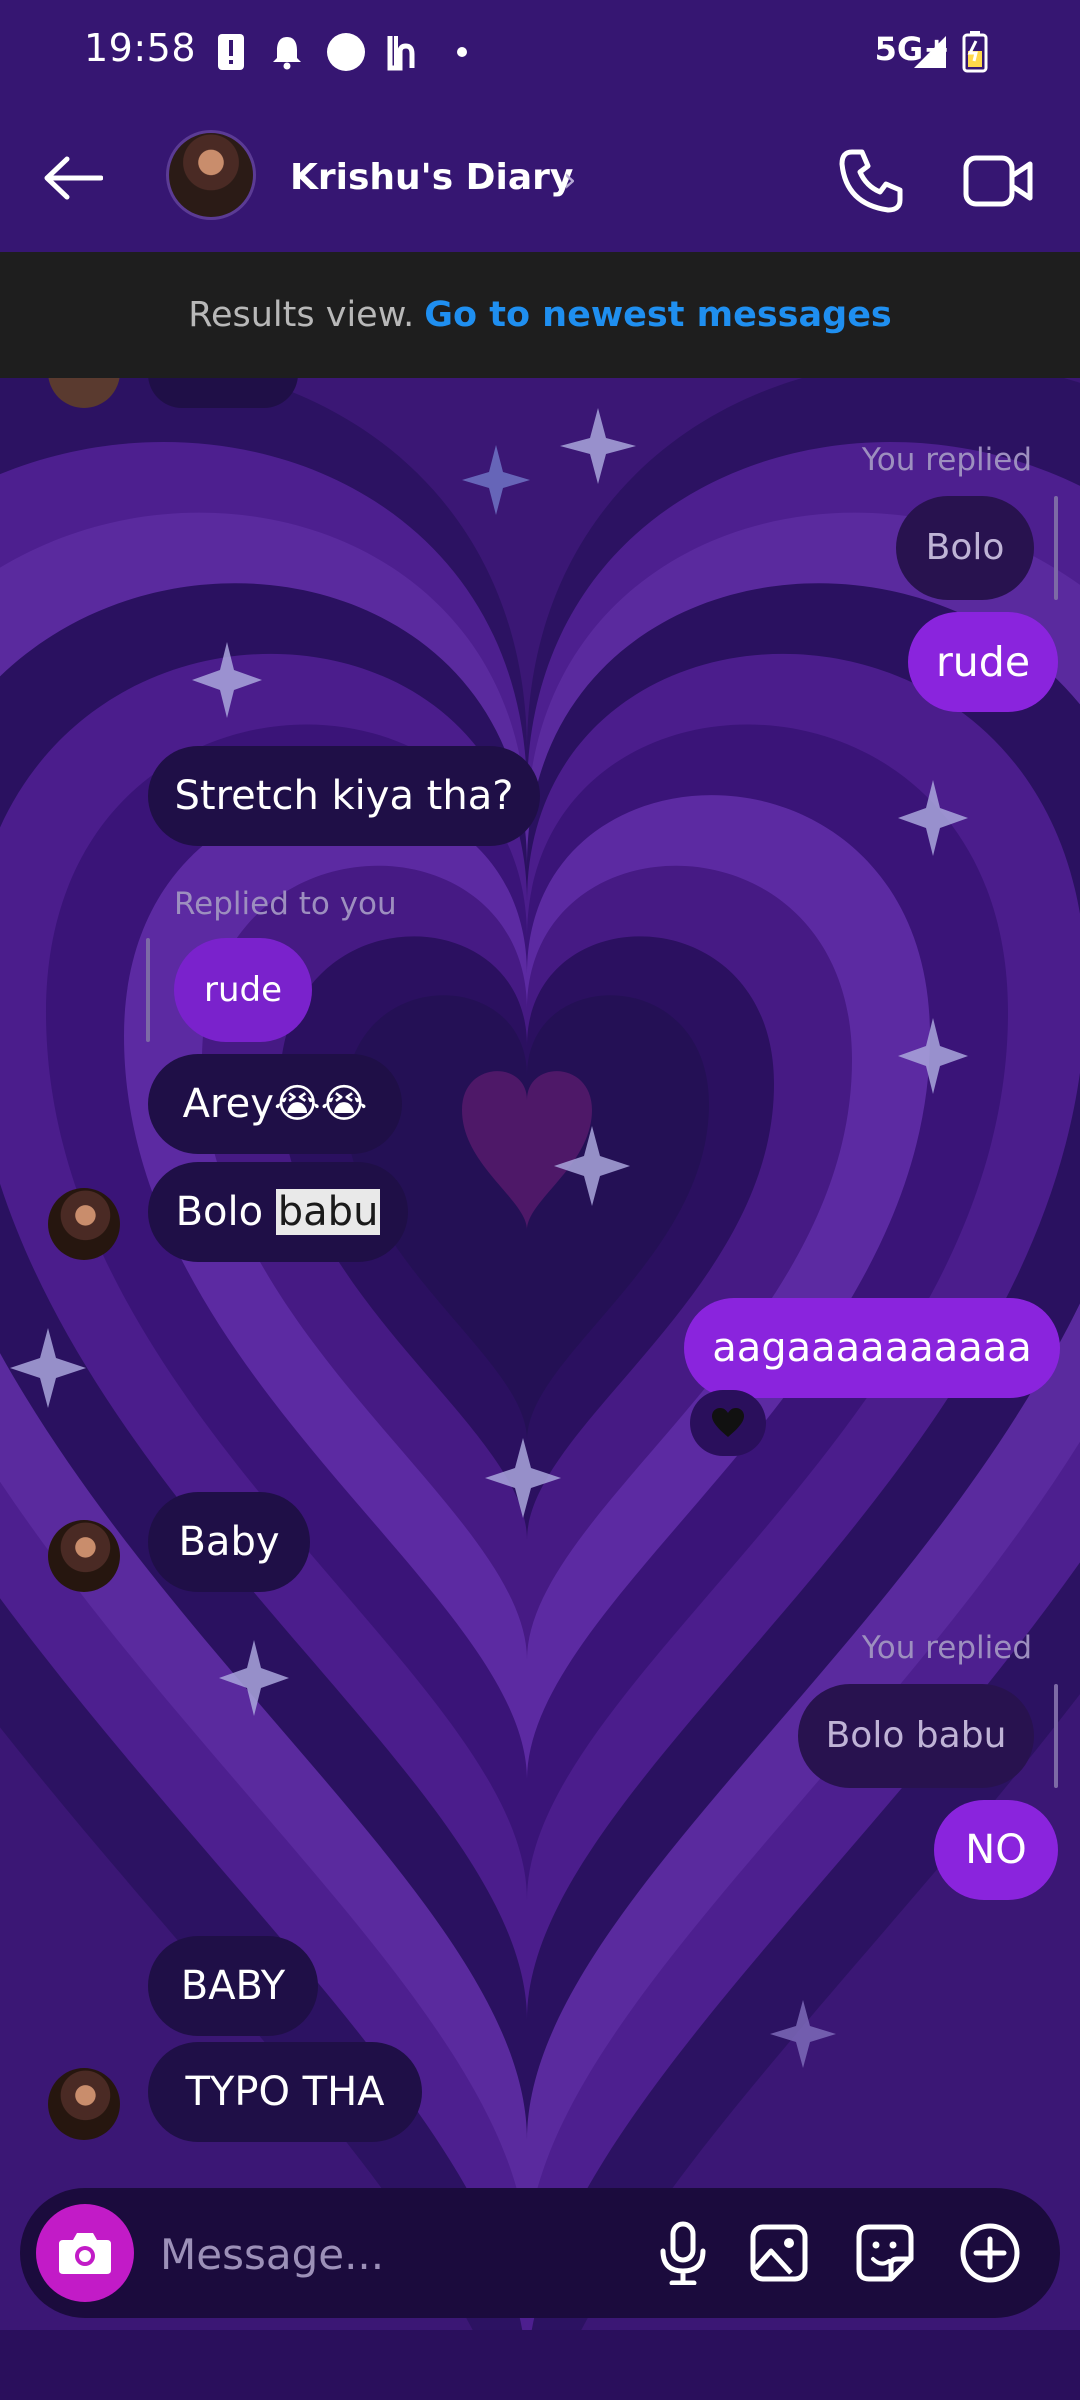 This screenshot has height=2400, width=1080. I want to click on message-composer, so click(540, 2253).